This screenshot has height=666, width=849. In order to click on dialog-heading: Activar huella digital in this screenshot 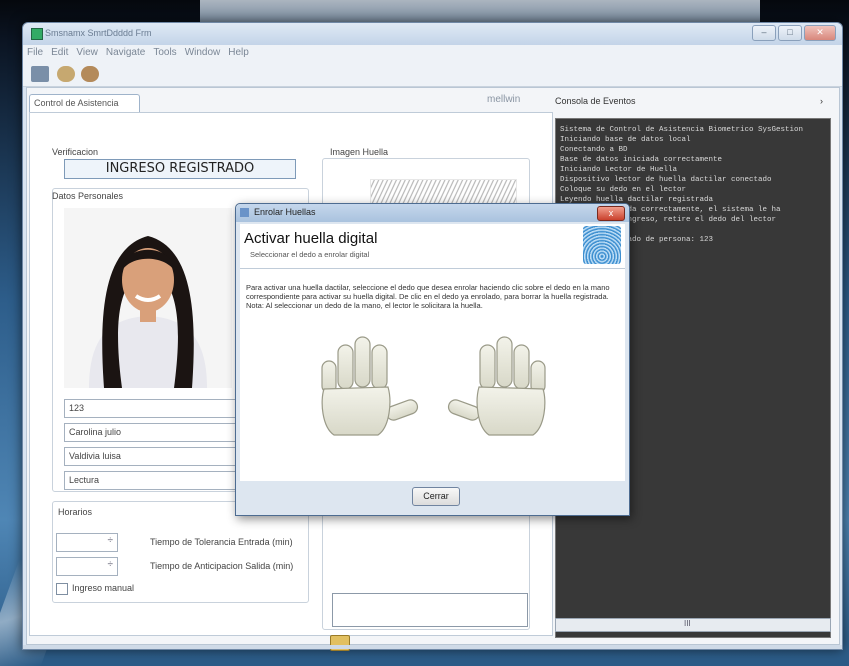, I will do `click(311, 238)`.